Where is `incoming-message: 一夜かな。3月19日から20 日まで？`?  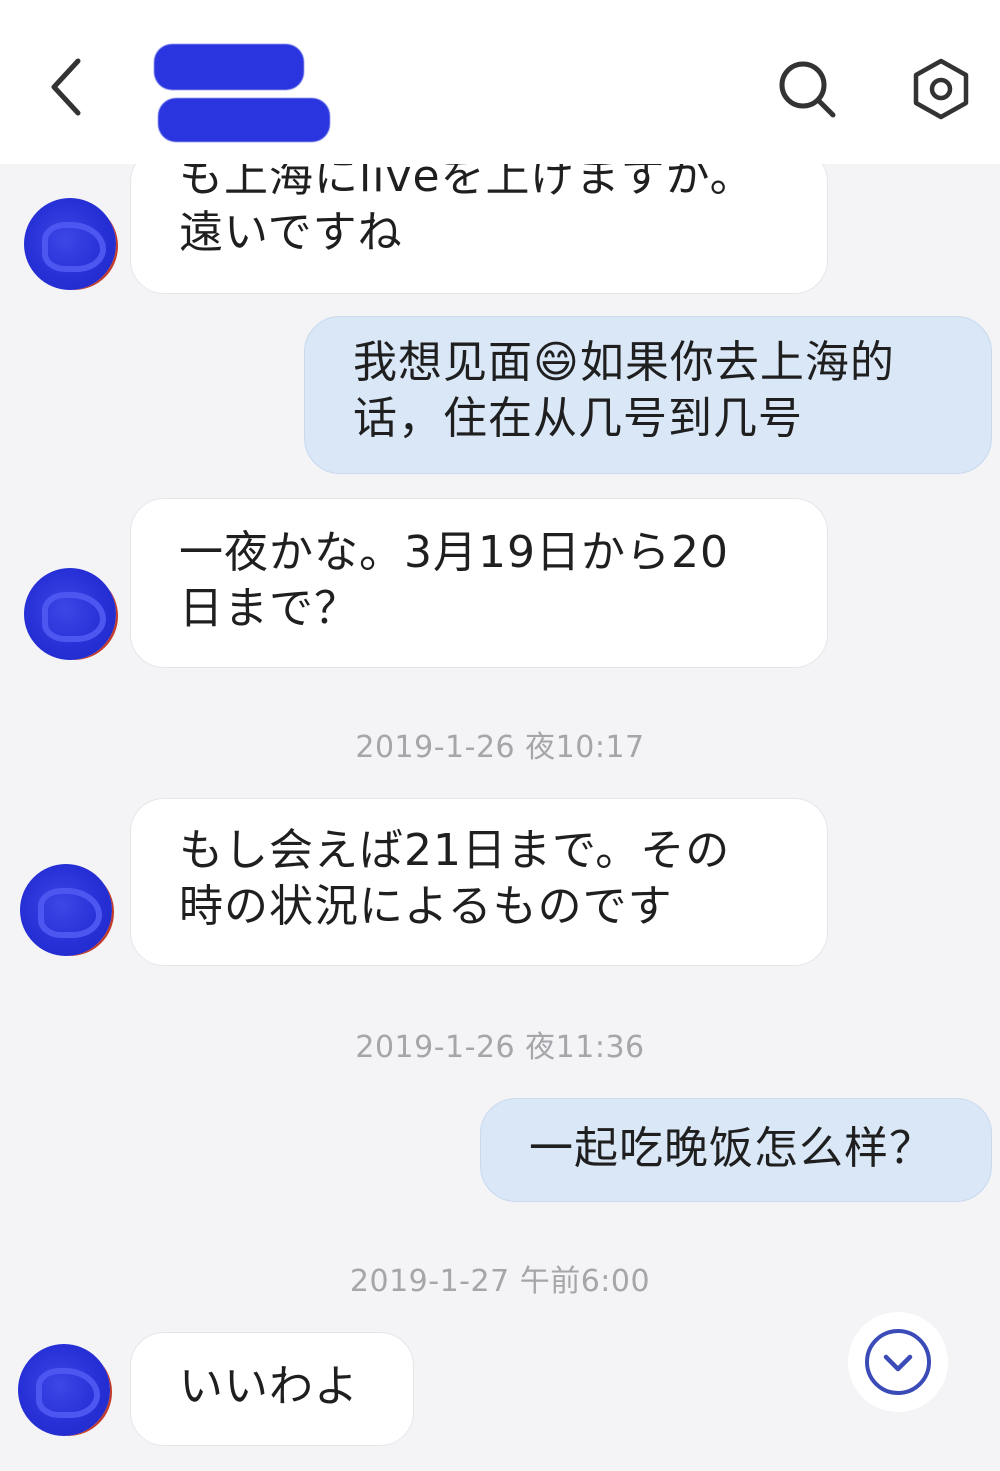 incoming-message: 一夜かな。3月19日から20 日まで？ is located at coordinates (479, 583).